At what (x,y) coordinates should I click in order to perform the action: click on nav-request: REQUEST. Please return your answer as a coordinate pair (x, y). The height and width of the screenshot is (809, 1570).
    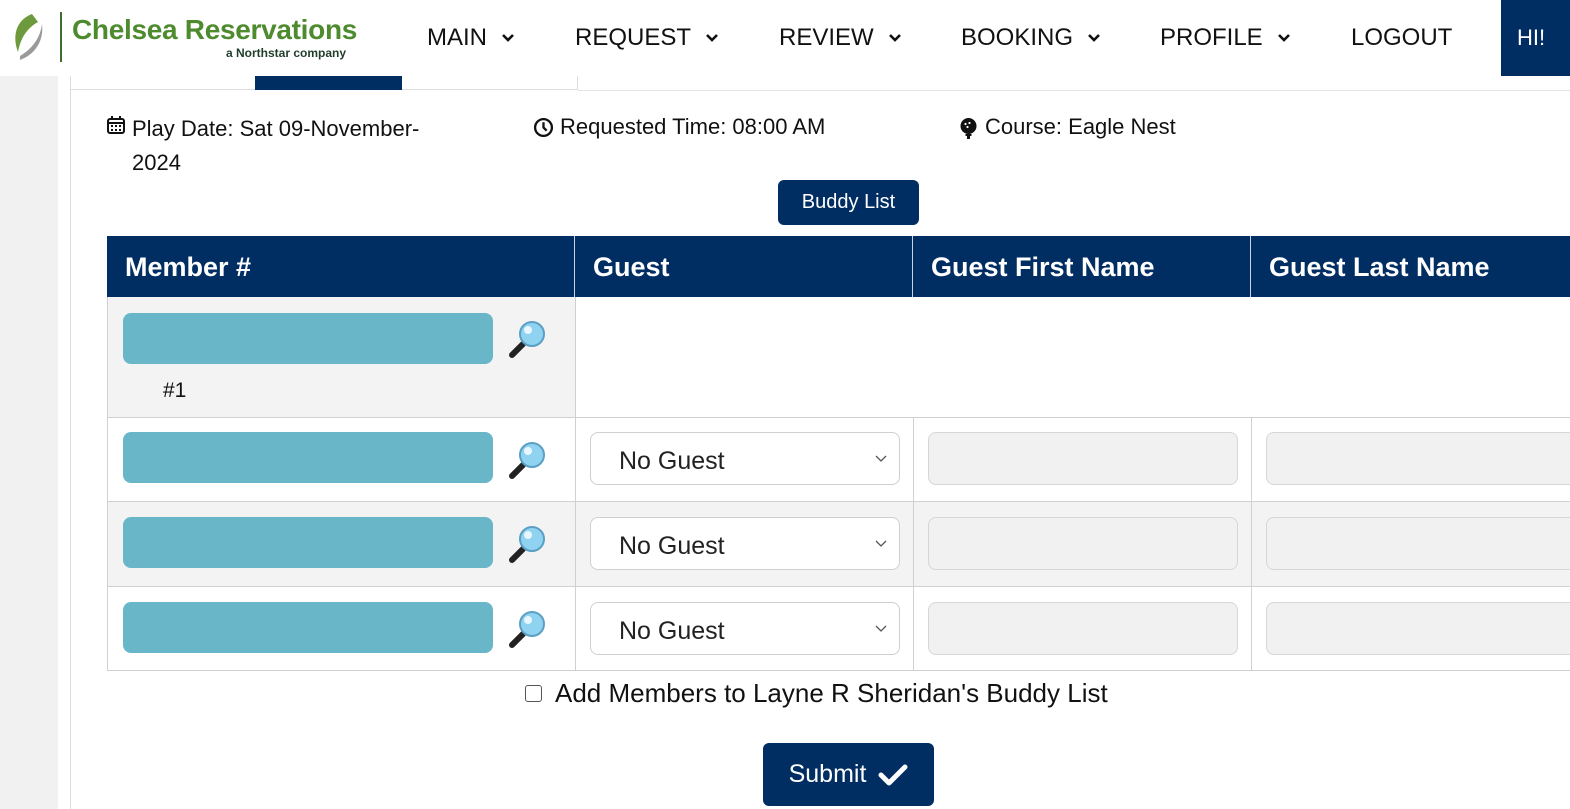
    Looking at the image, I should click on (647, 38).